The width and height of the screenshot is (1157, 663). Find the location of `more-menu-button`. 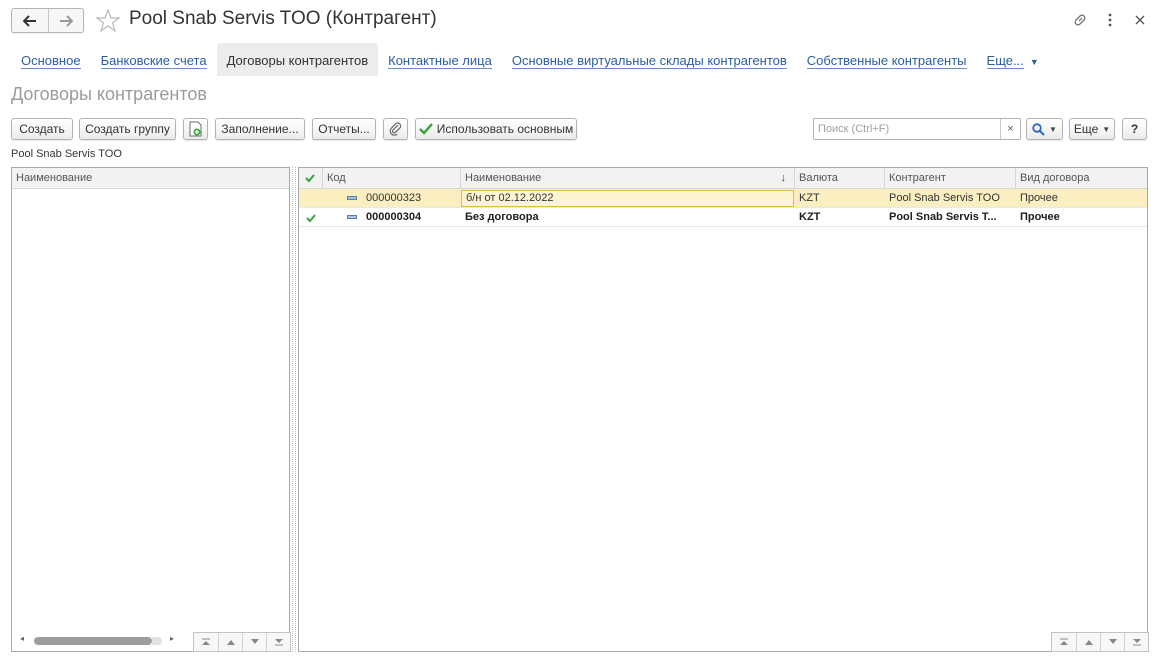

more-menu-button is located at coordinates (1110, 20).